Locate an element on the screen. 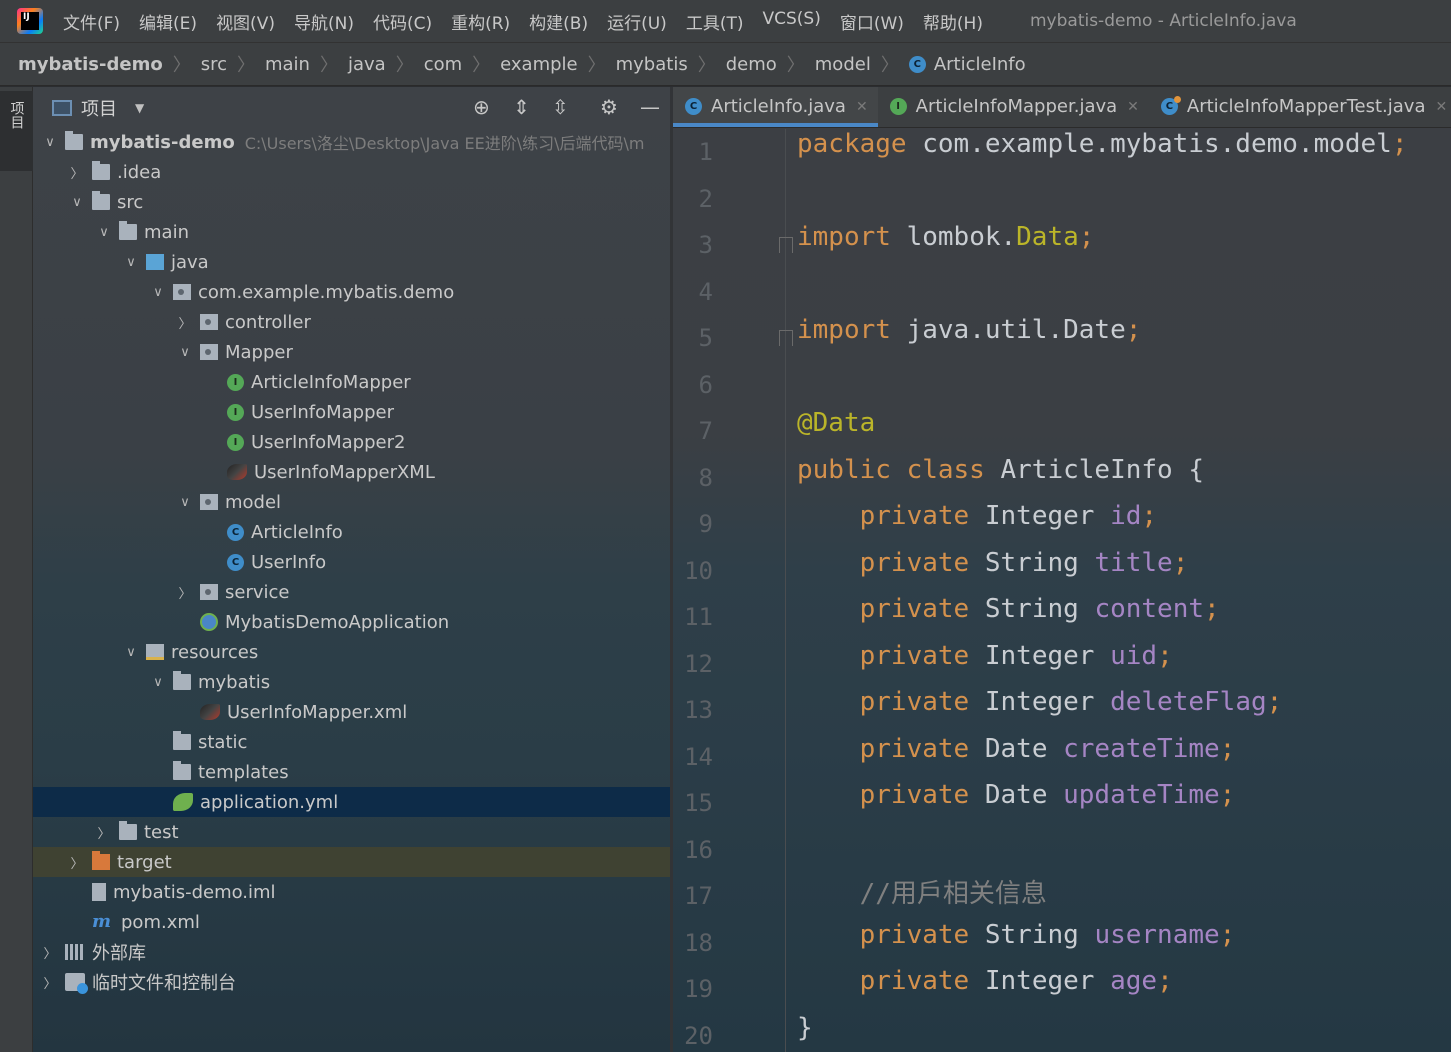 Image resolution: width=1451 pixels, height=1052 pixels. breadcrumb-item: model is located at coordinates (843, 64).